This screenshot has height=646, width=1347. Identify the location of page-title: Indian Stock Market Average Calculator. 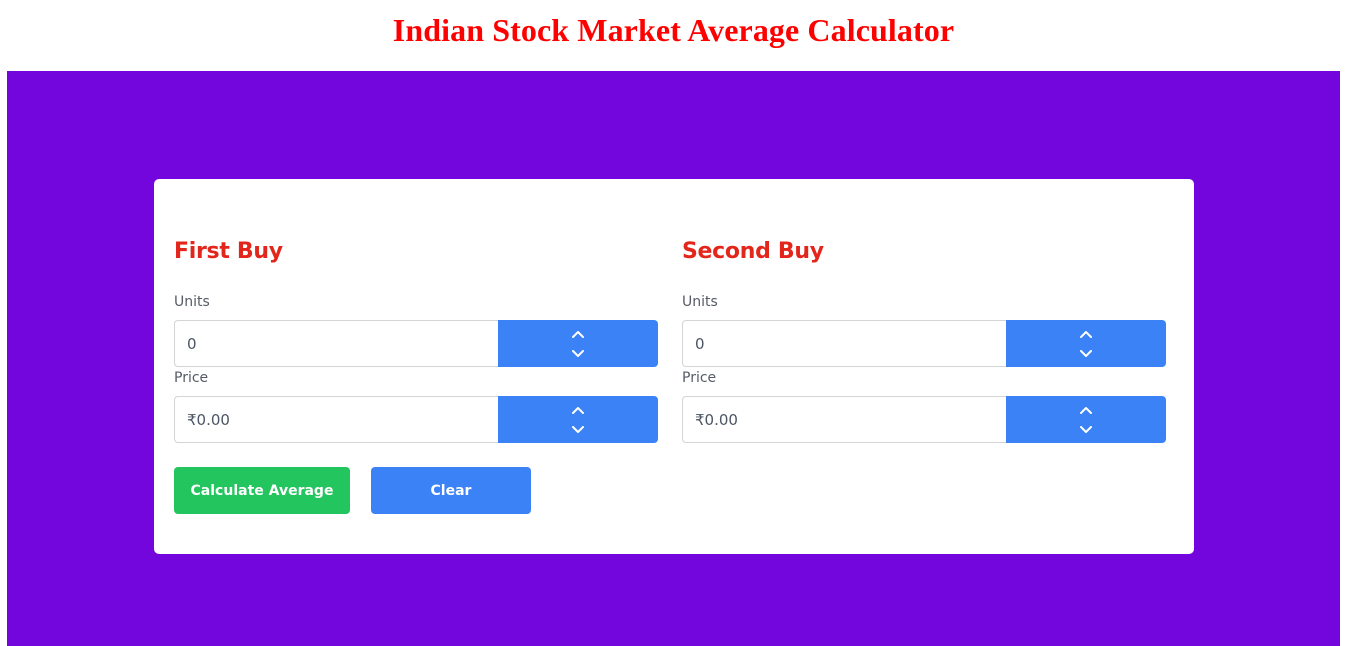
(673, 30).